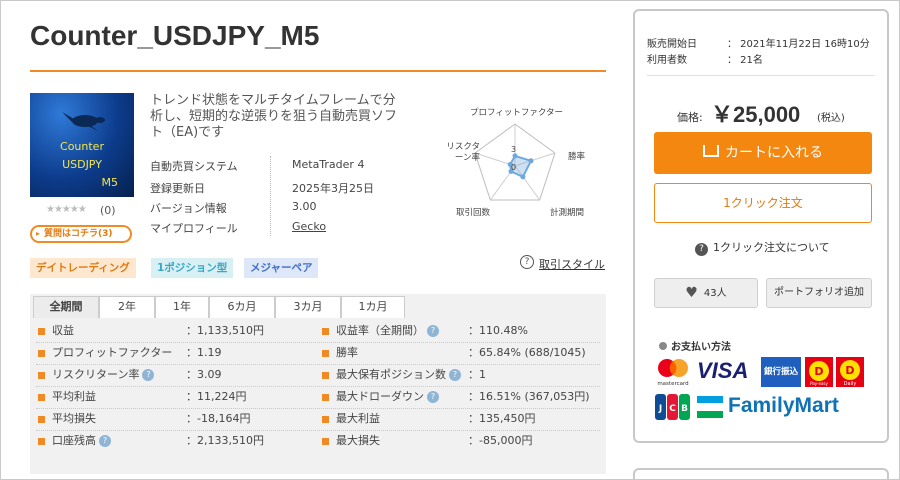 Image resolution: width=900 pixels, height=480 pixels. I want to click on stat-row-left-1: プロフィットファクター ：1.19, so click(173, 353).